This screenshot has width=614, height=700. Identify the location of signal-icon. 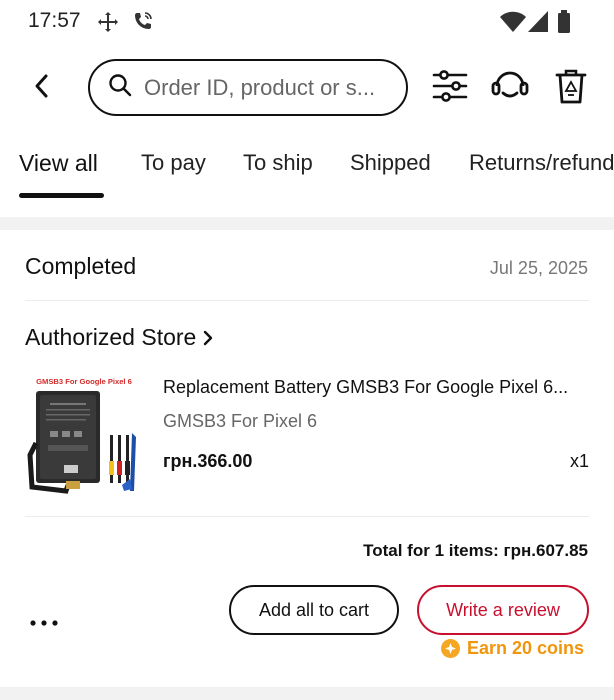
(538, 24).